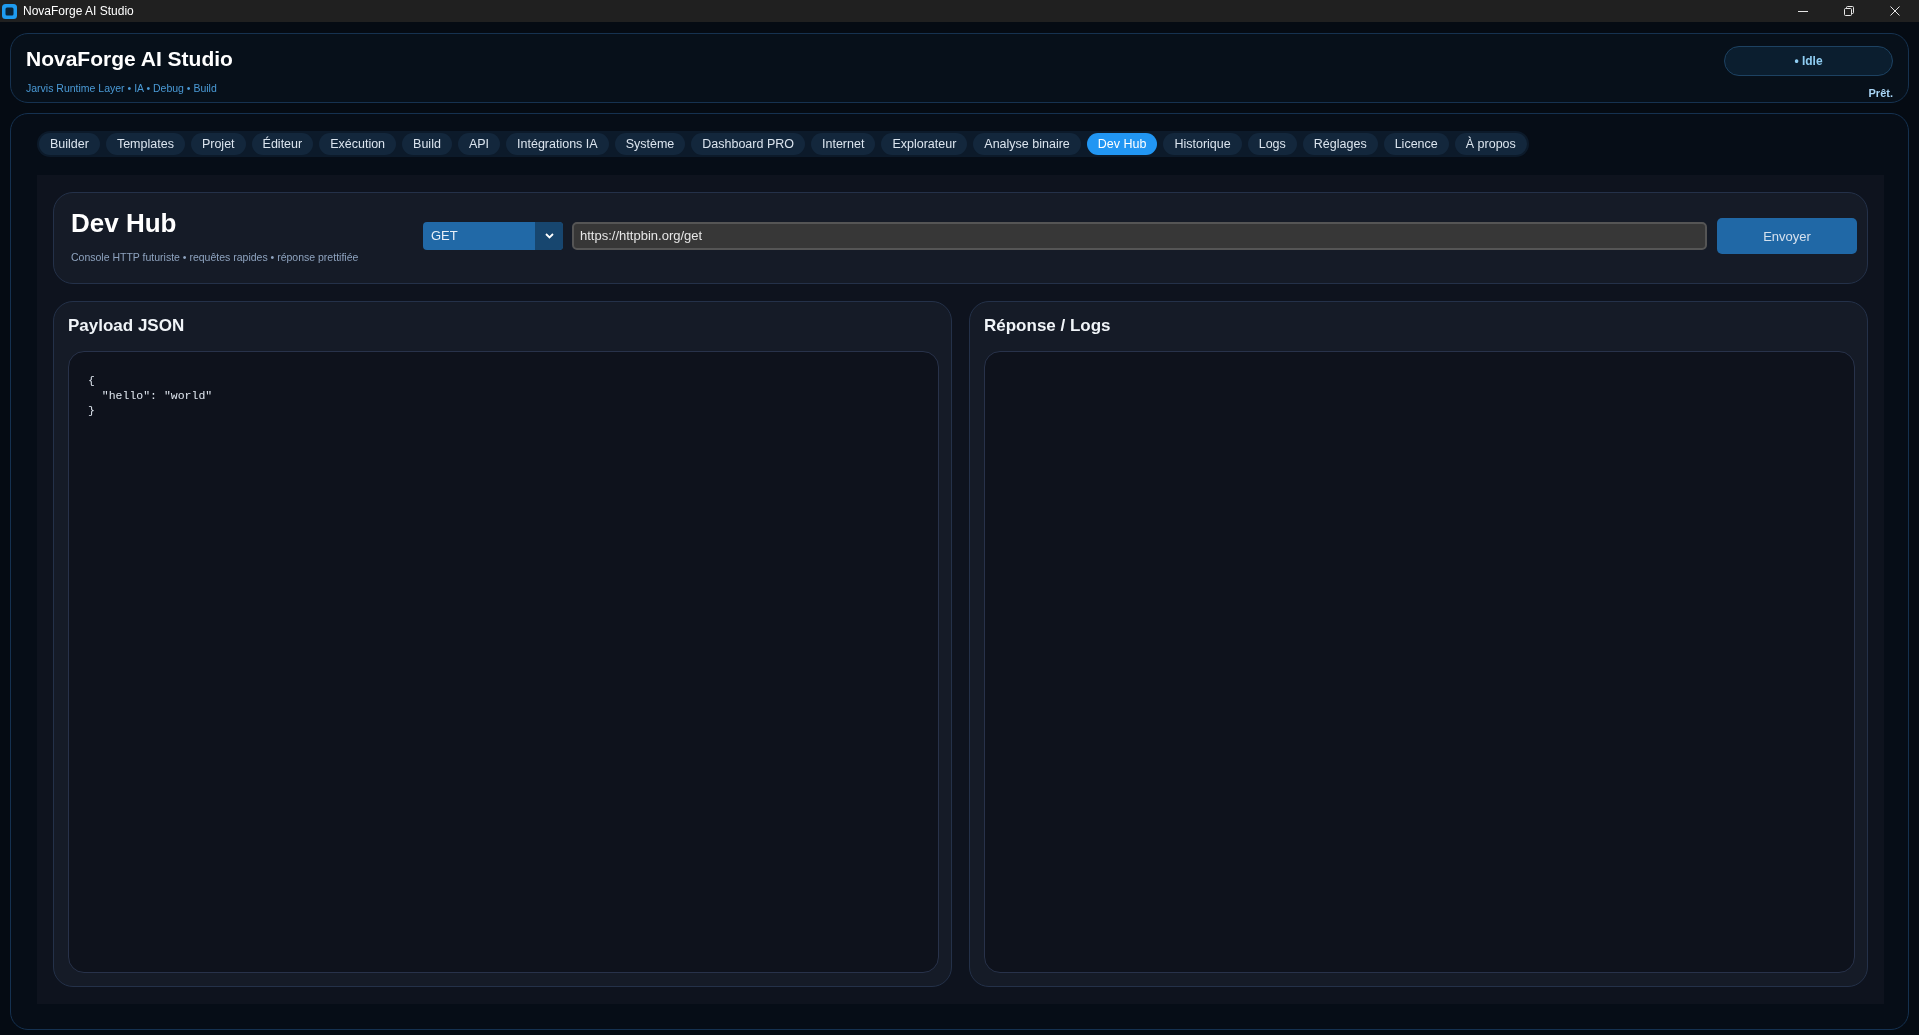 This screenshot has height=1035, width=1919. Describe the element at coordinates (1849, 11) in the screenshot. I see `restore-icon` at that location.